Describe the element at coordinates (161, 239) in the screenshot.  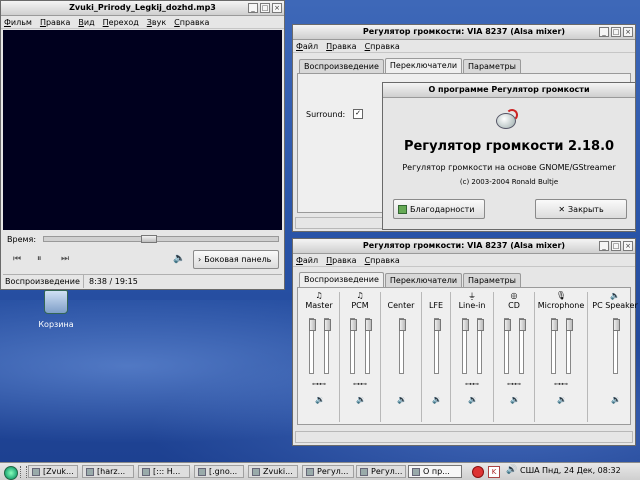
I see `seek-bar` at that location.